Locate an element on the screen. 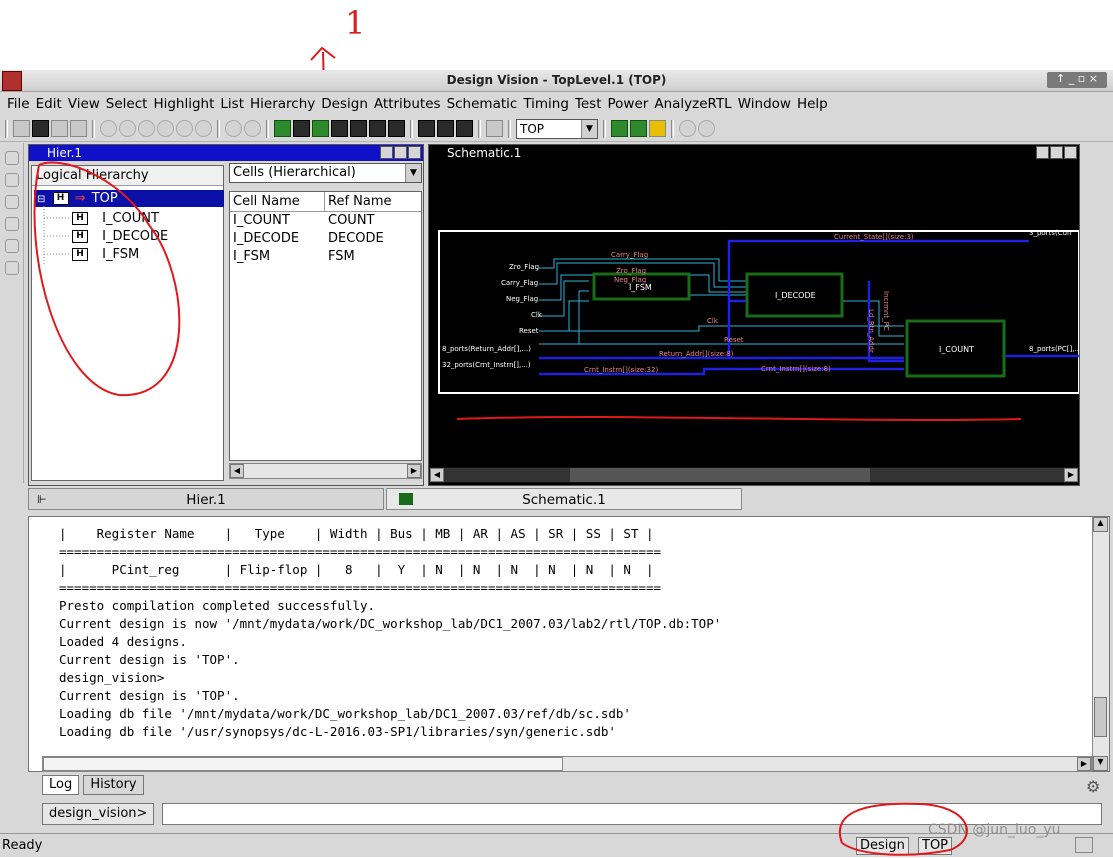 This screenshot has width=1113, height=858. scroll-up-icon: ▲ is located at coordinates (1100, 524).